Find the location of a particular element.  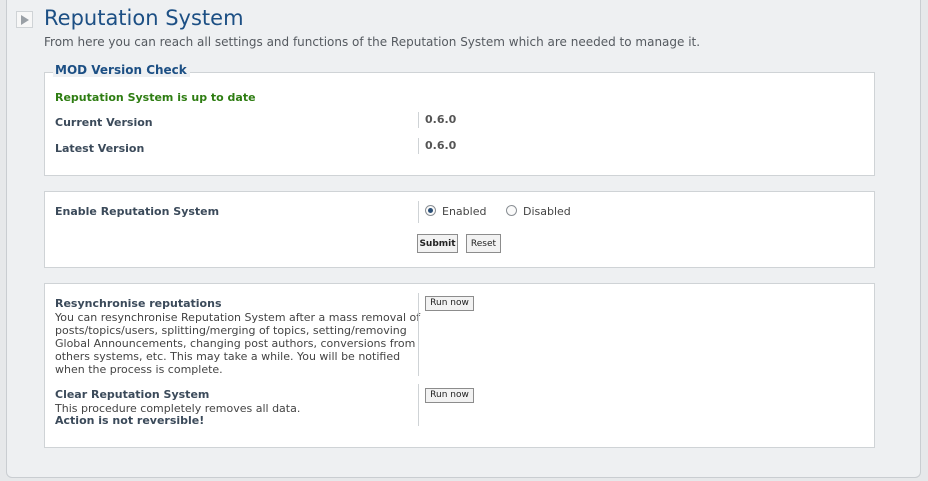

triangle-right-icon is located at coordinates (25, 20).